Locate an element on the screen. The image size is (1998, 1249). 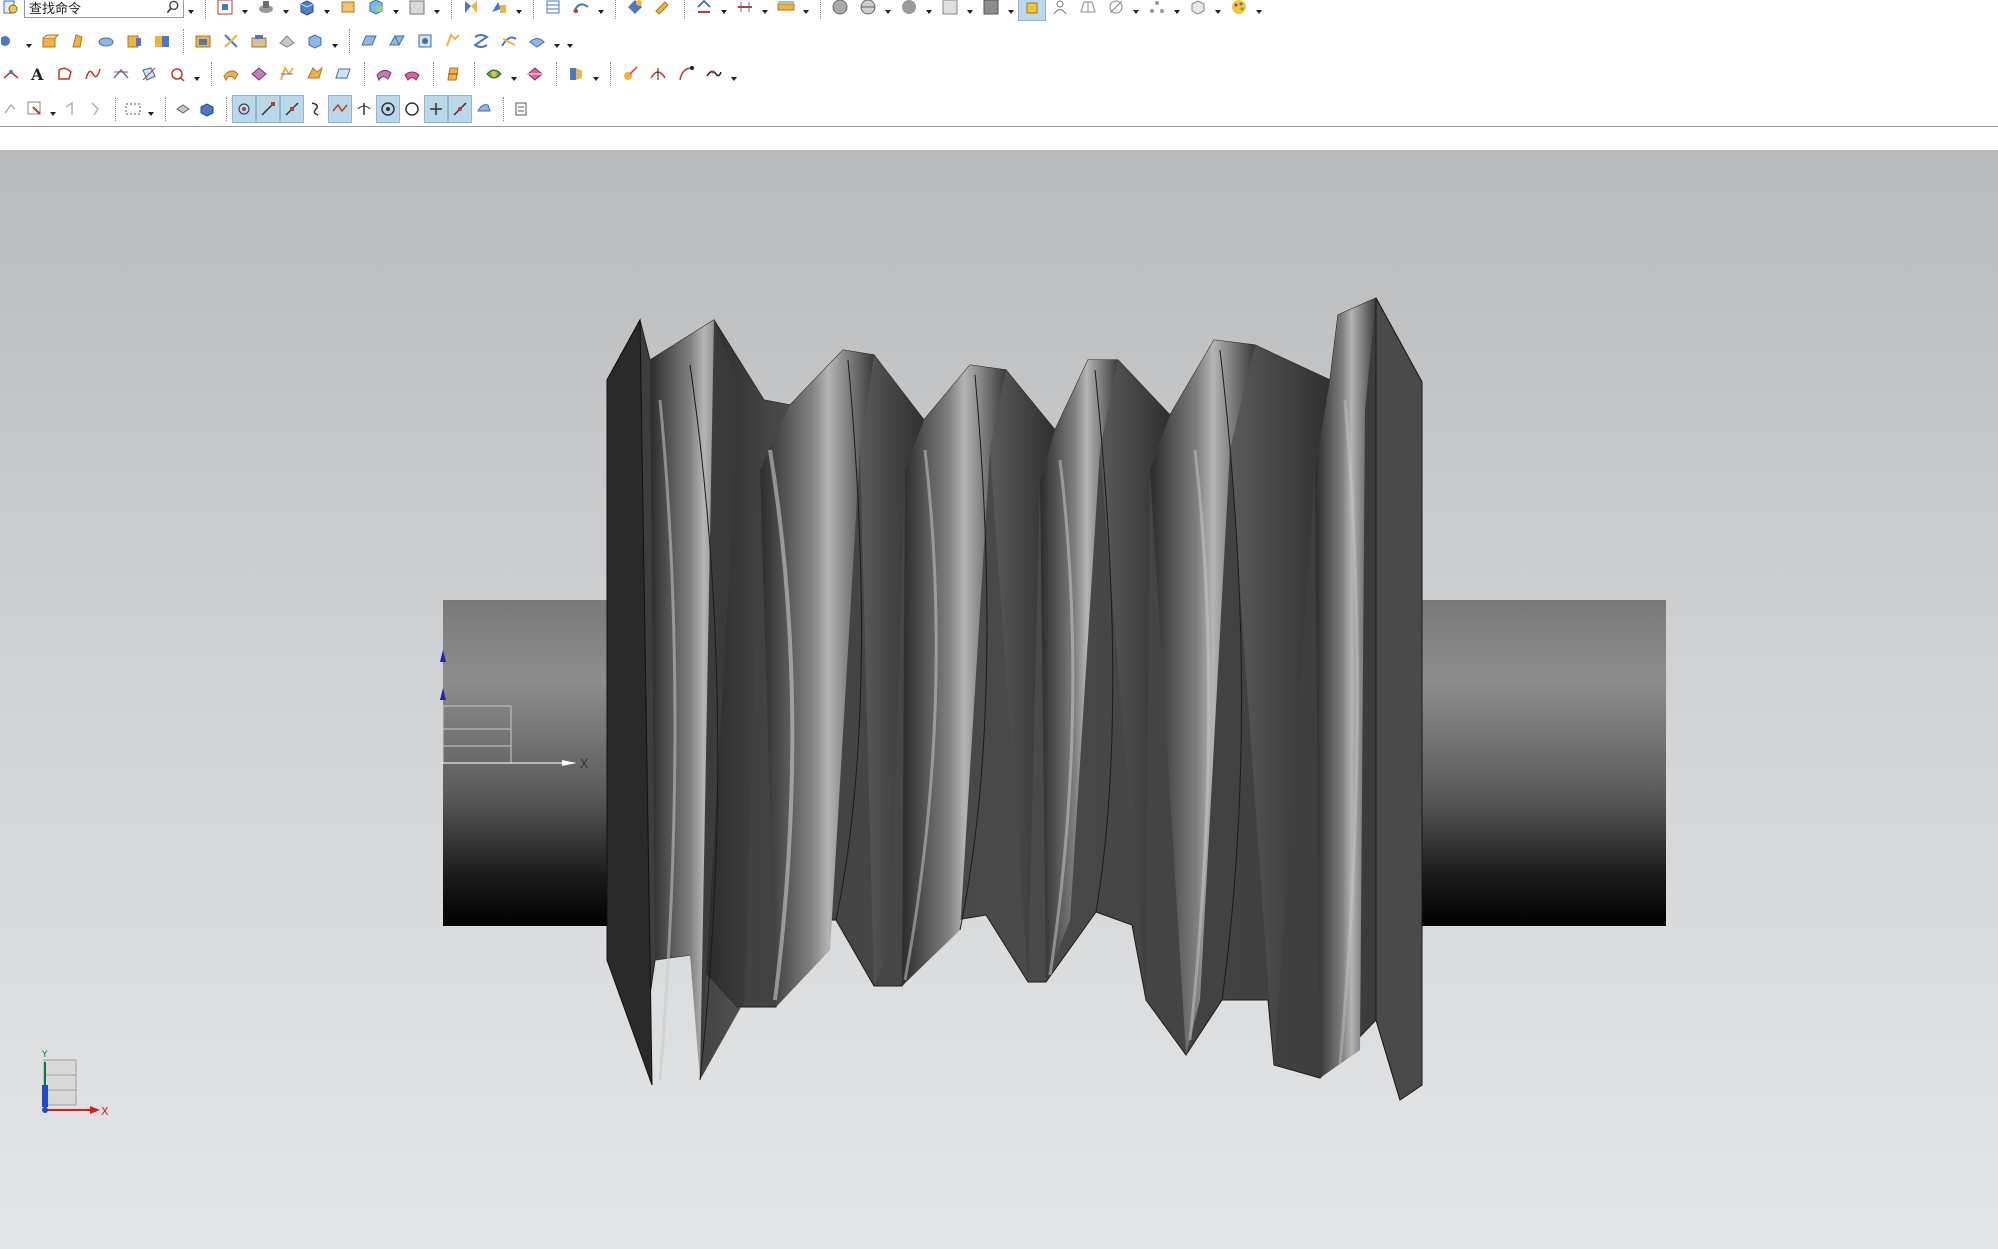
curvature-button is located at coordinates (576, 74).